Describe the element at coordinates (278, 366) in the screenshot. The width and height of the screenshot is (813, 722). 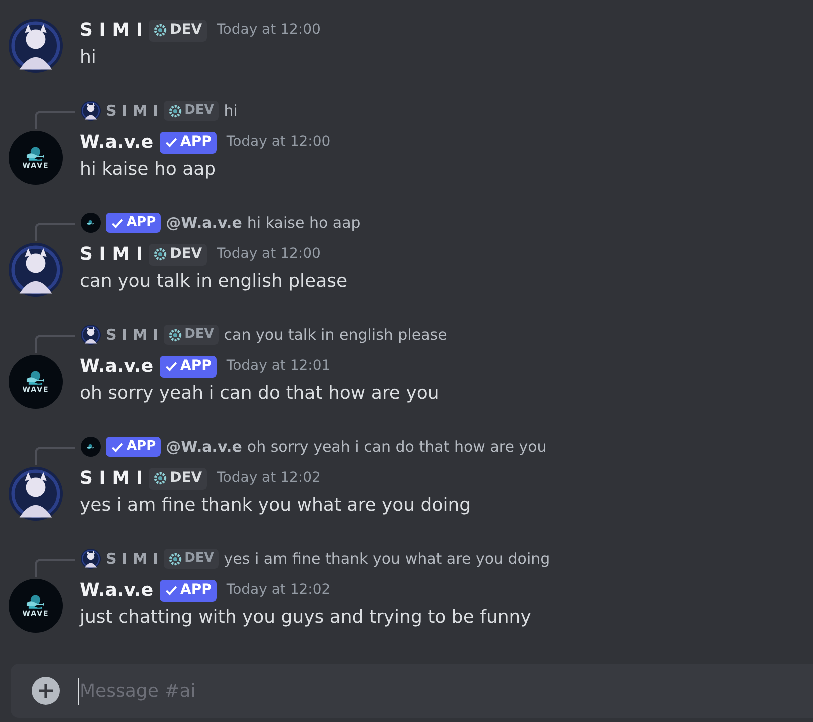
I see `timestamp: Today at 12:01` at that location.